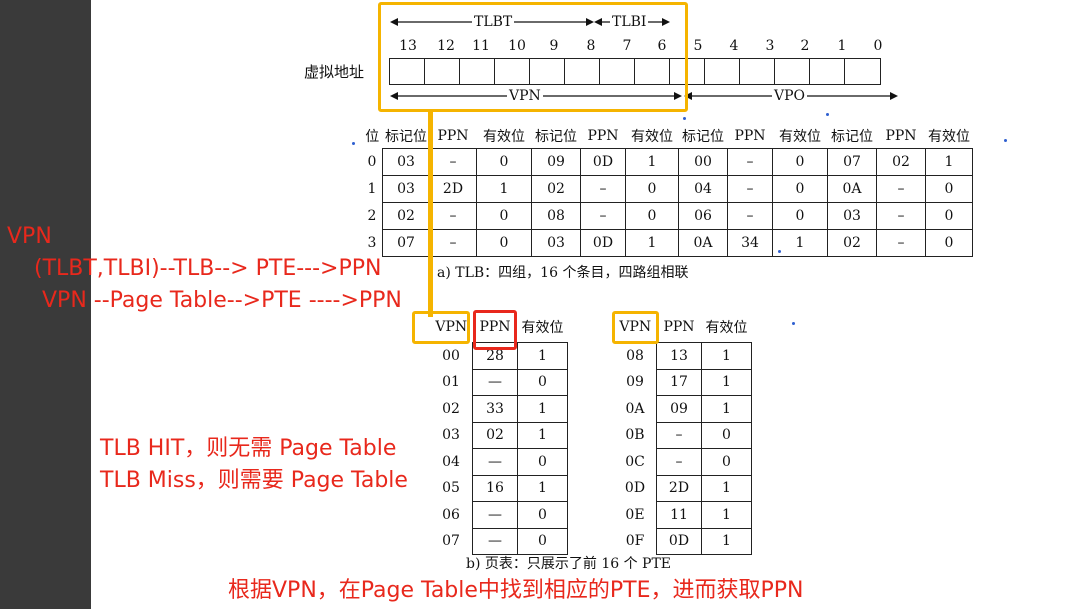  Describe the element at coordinates (683, 409) in the screenshot. I see `page-table-row: 0A 09 1` at that location.